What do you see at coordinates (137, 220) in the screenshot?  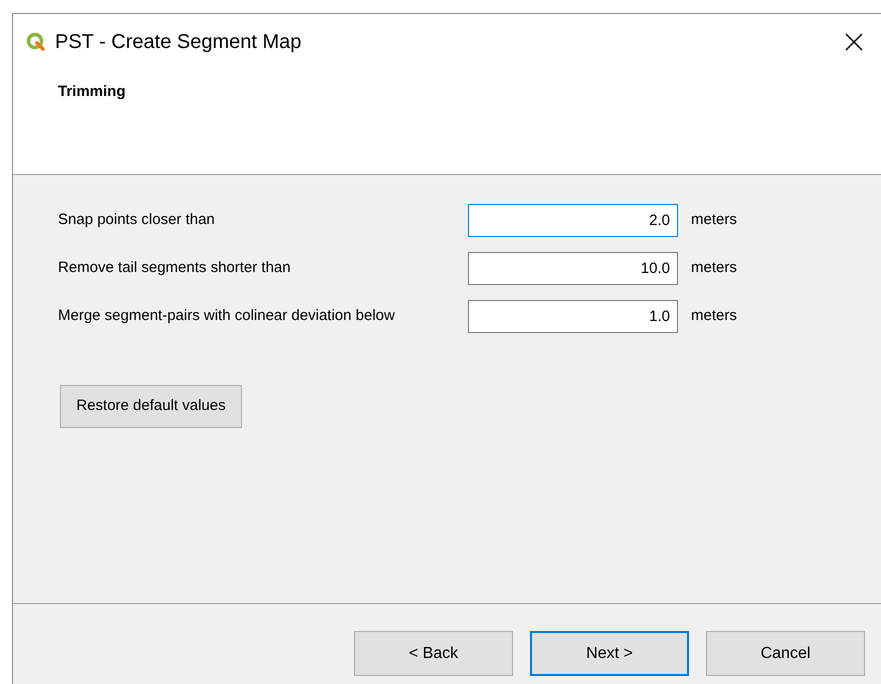 I see `field-label: Snap points closer than` at bounding box center [137, 220].